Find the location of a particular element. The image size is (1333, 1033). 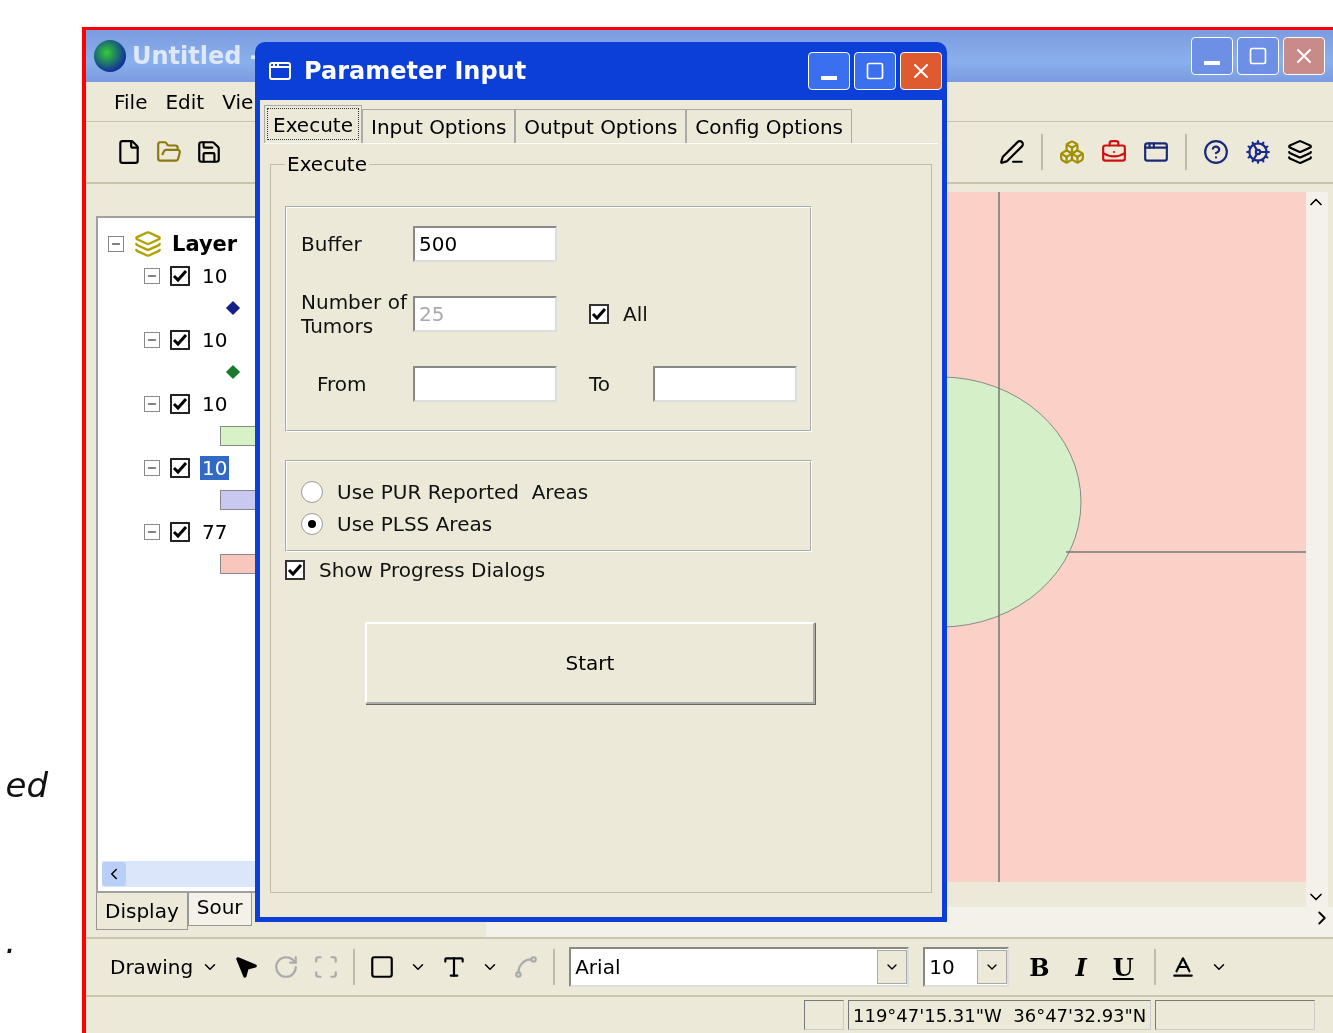

dialog-title: Parameter Input is located at coordinates (415, 71).